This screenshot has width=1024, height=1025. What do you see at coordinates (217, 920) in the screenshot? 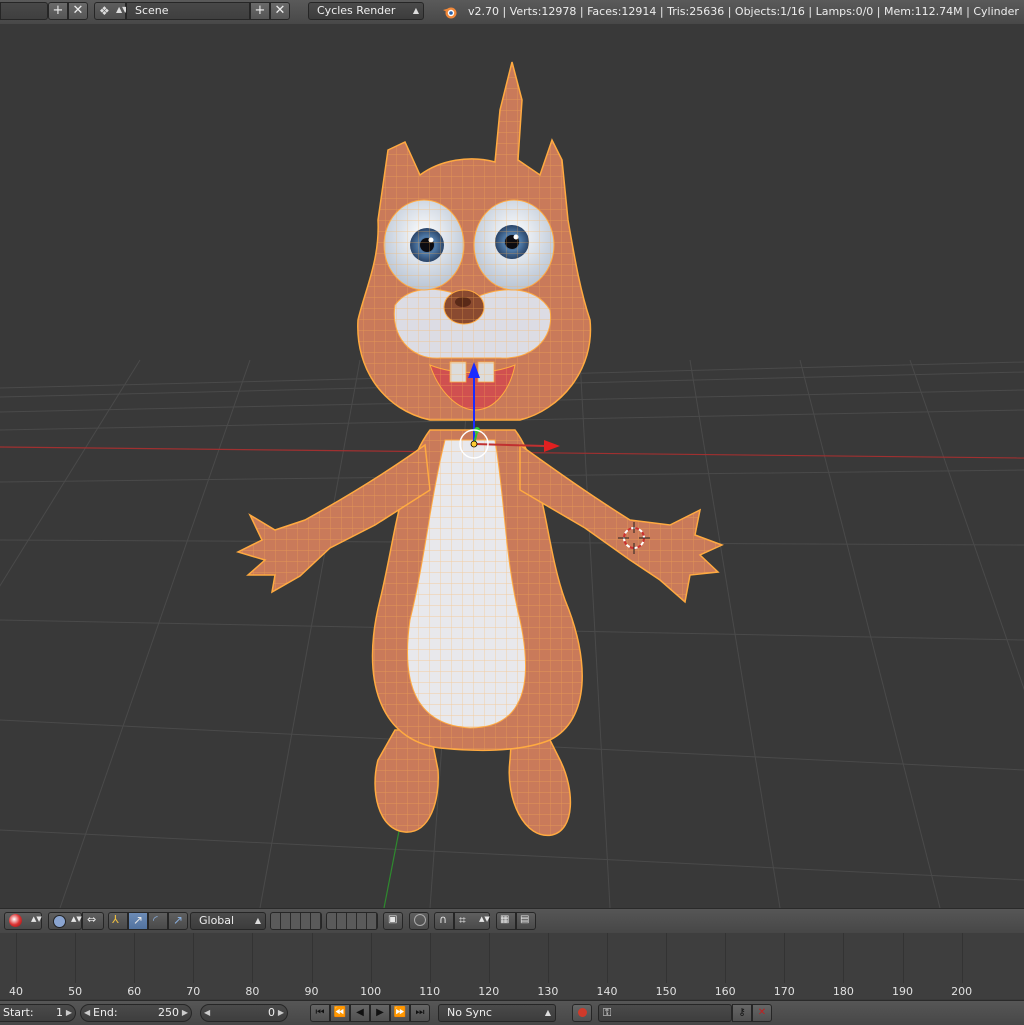
I see `transform-orientation-label: Global` at bounding box center [217, 920].